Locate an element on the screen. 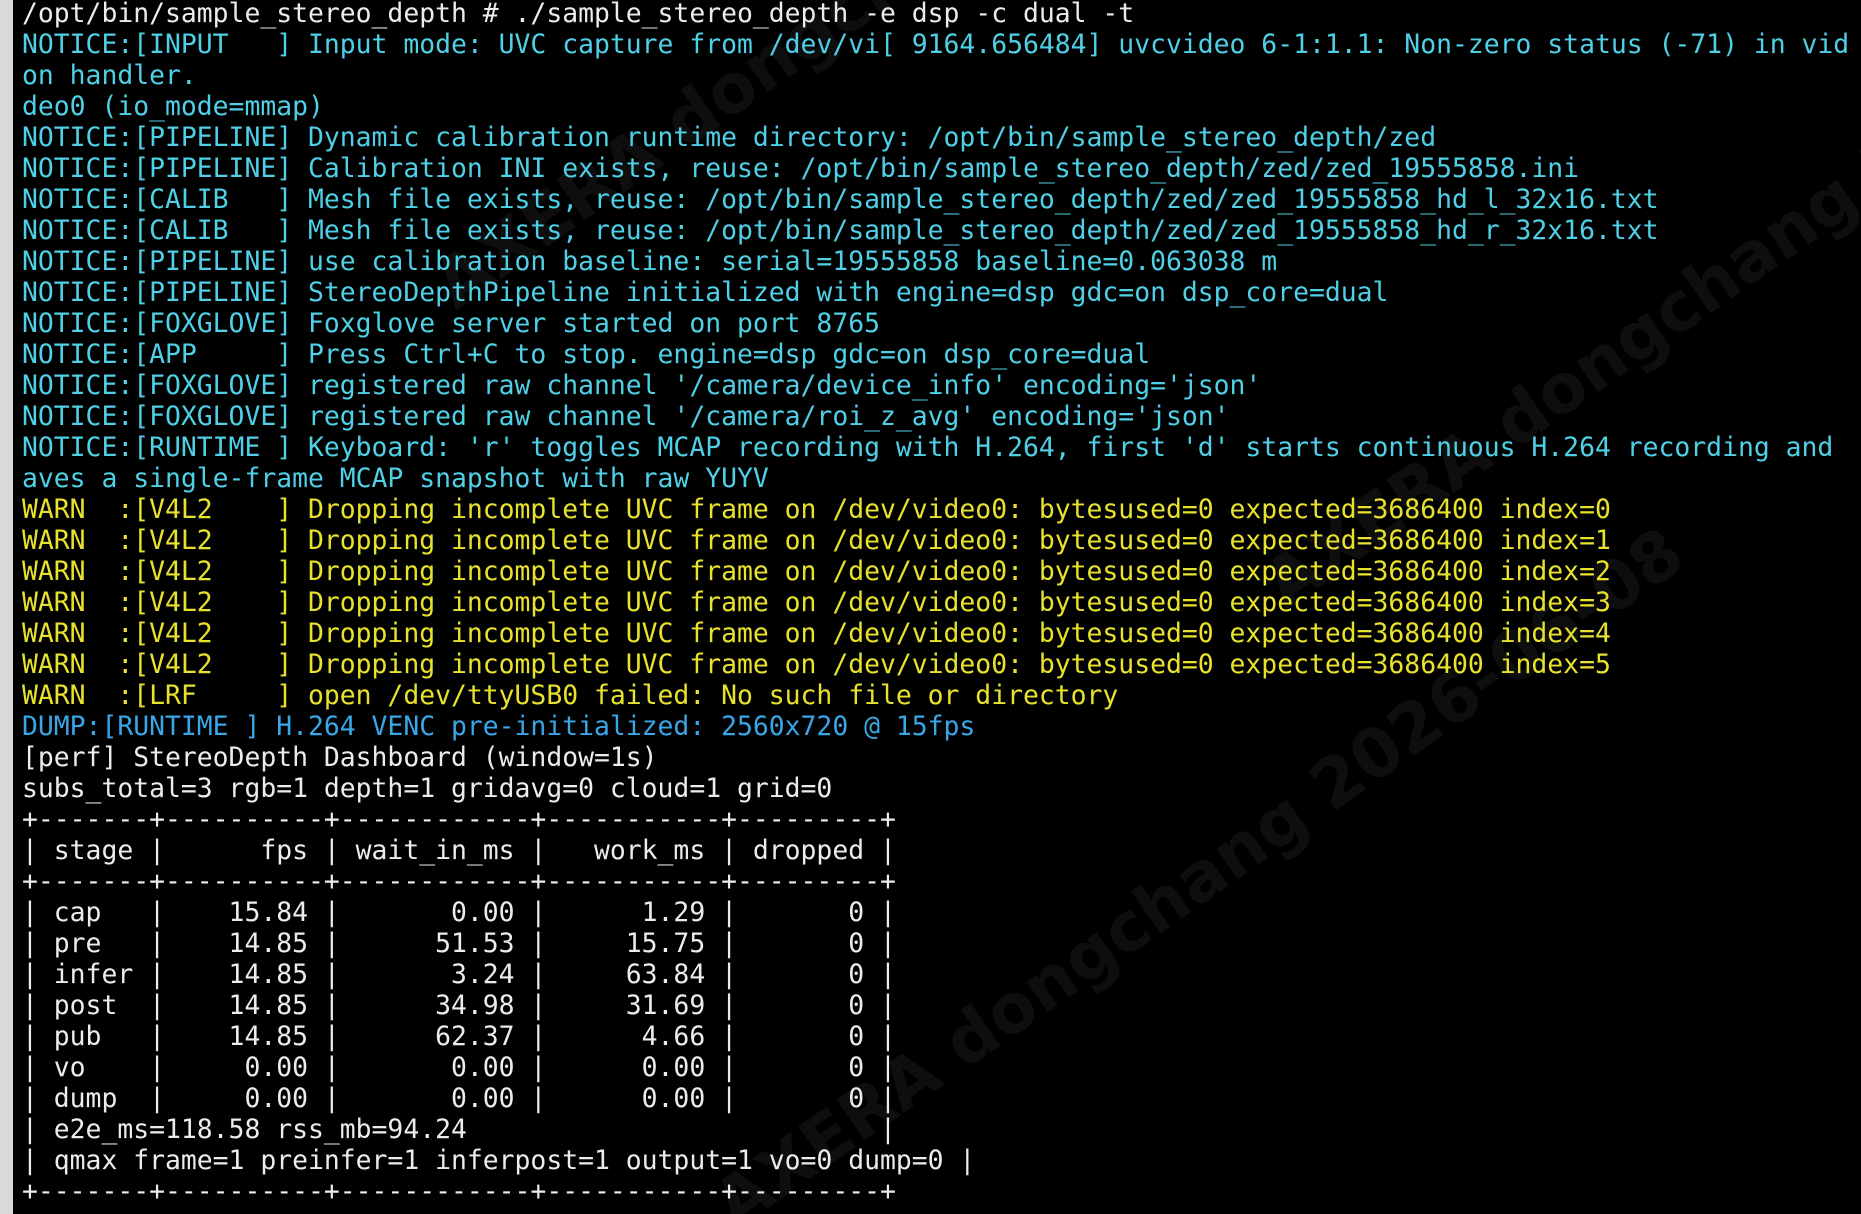  terminal-line: | vo | 0.00 | 0.00 | 0.00 | 0 | is located at coordinates (459, 1067).